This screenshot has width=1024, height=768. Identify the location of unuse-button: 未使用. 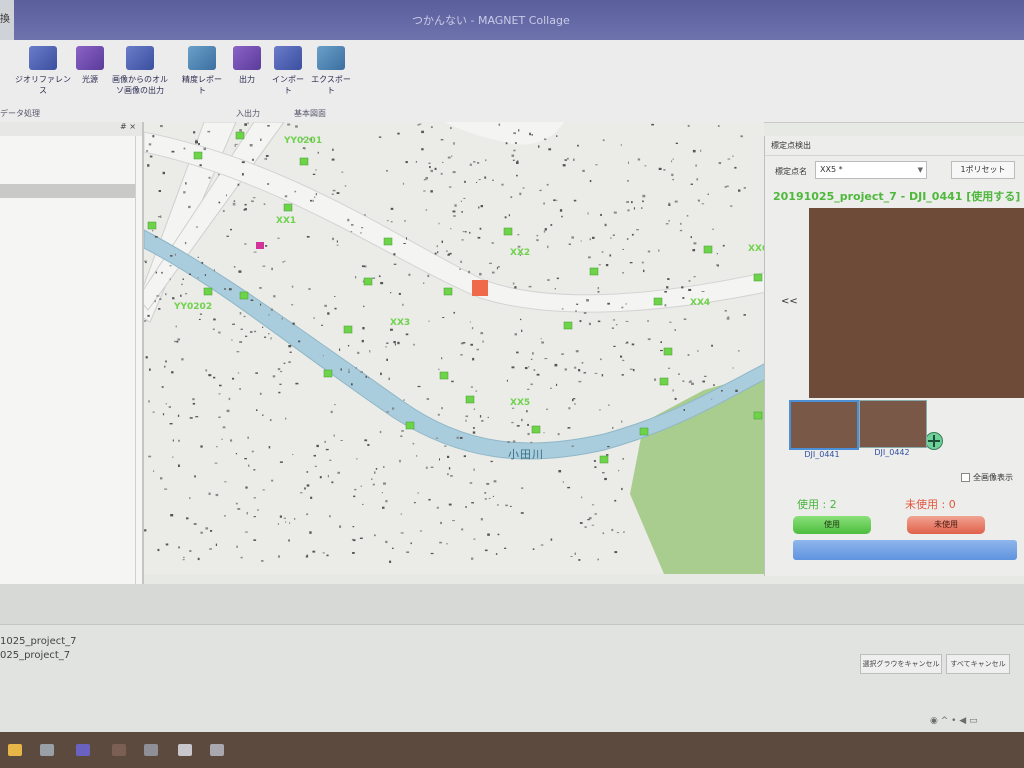
(946, 525).